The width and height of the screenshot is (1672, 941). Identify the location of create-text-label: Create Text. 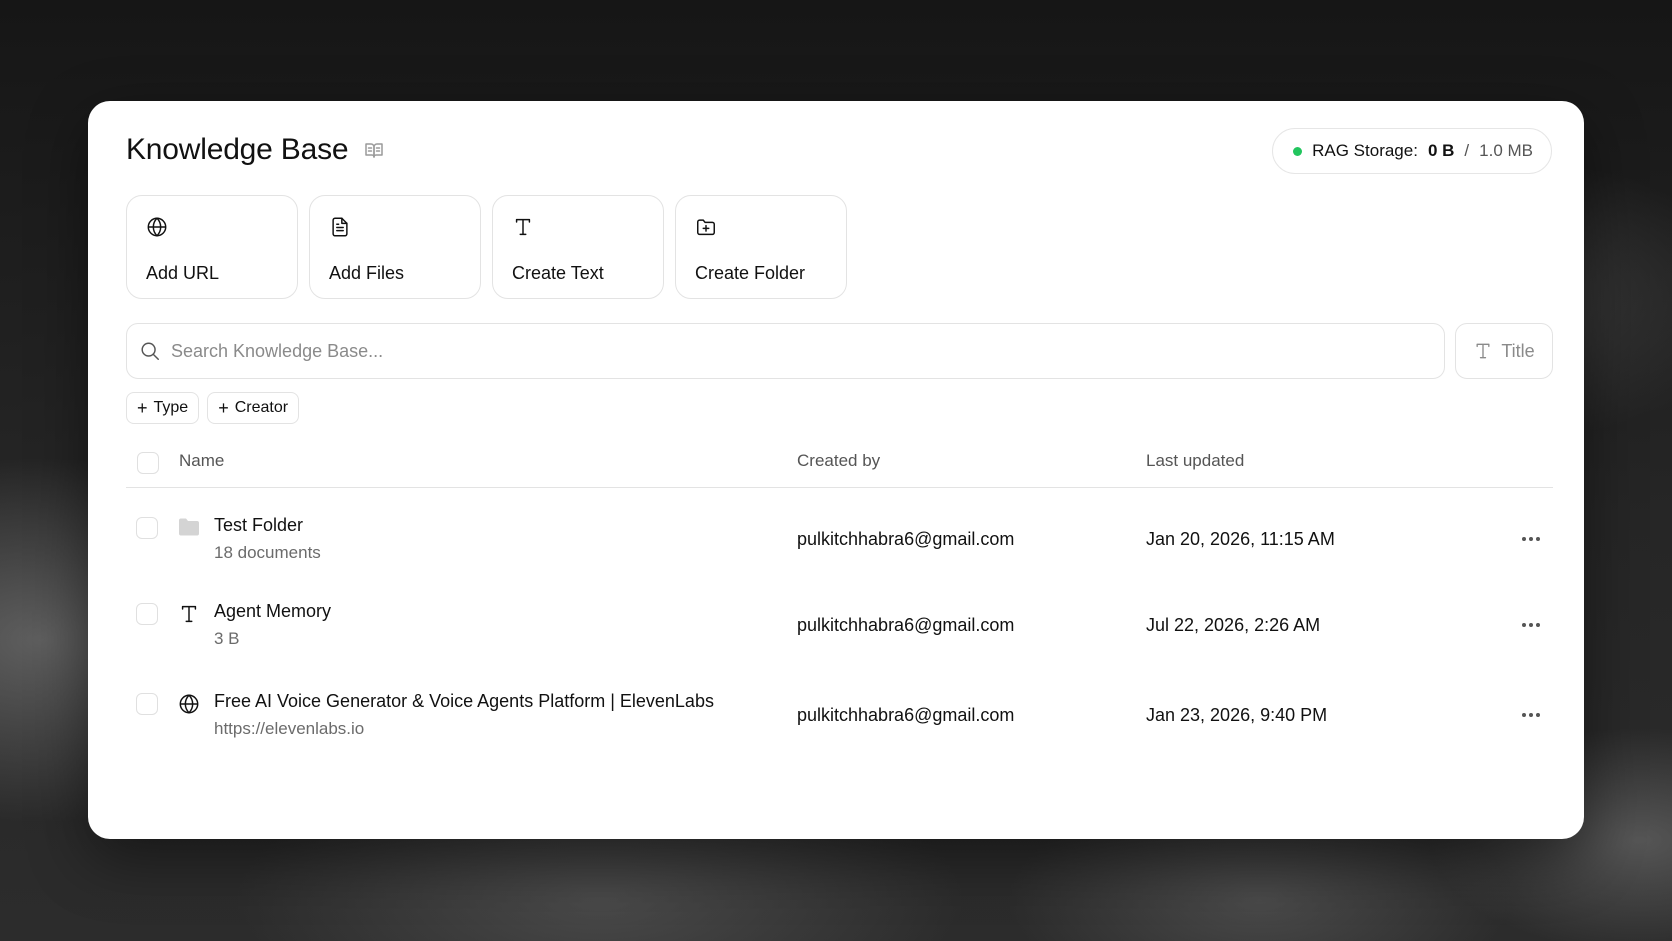
(558, 273).